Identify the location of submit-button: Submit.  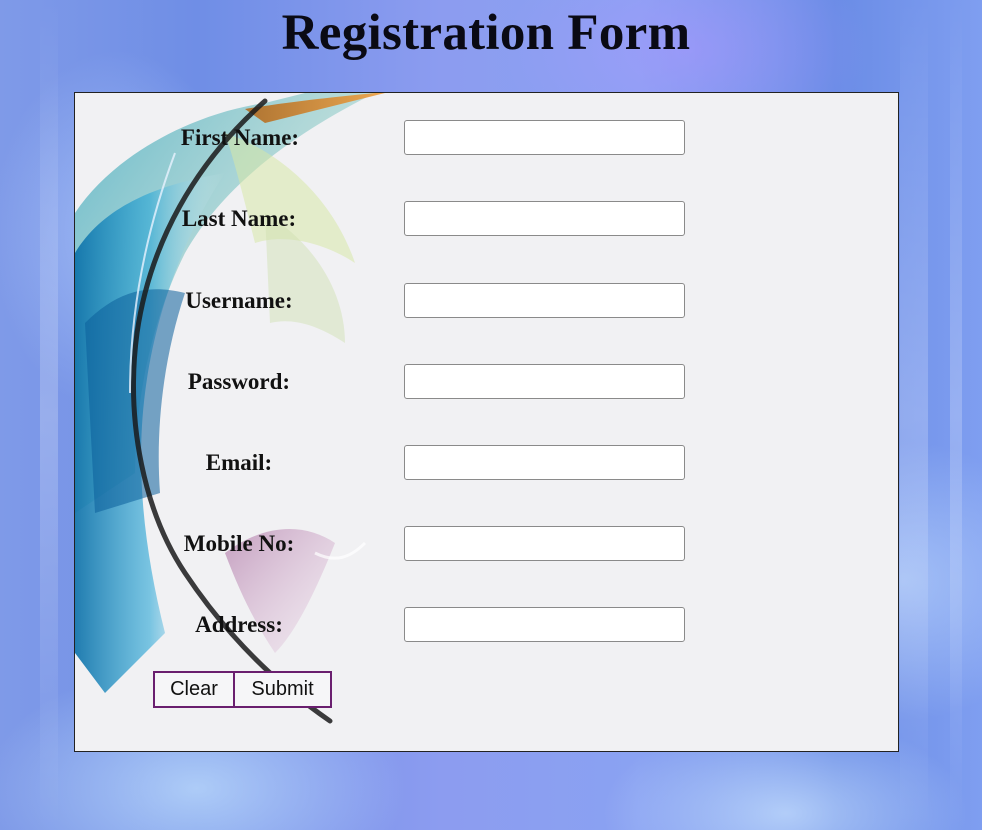
(282, 689).